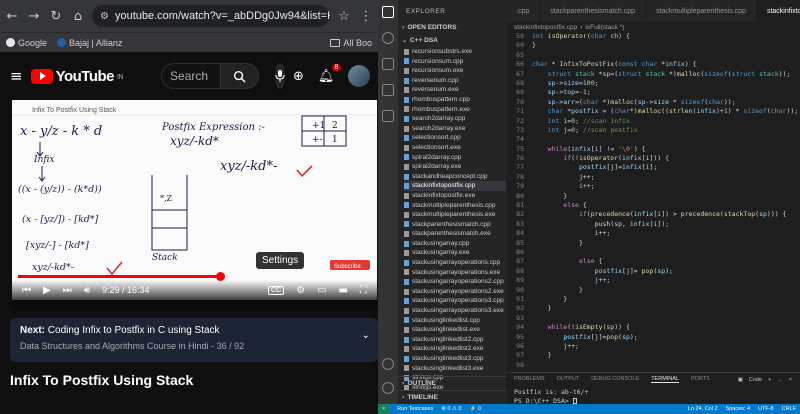 The image size is (800, 414). Describe the element at coordinates (455, 196) in the screenshot. I see `file-item: stackinfixtopostfix.exe` at that location.